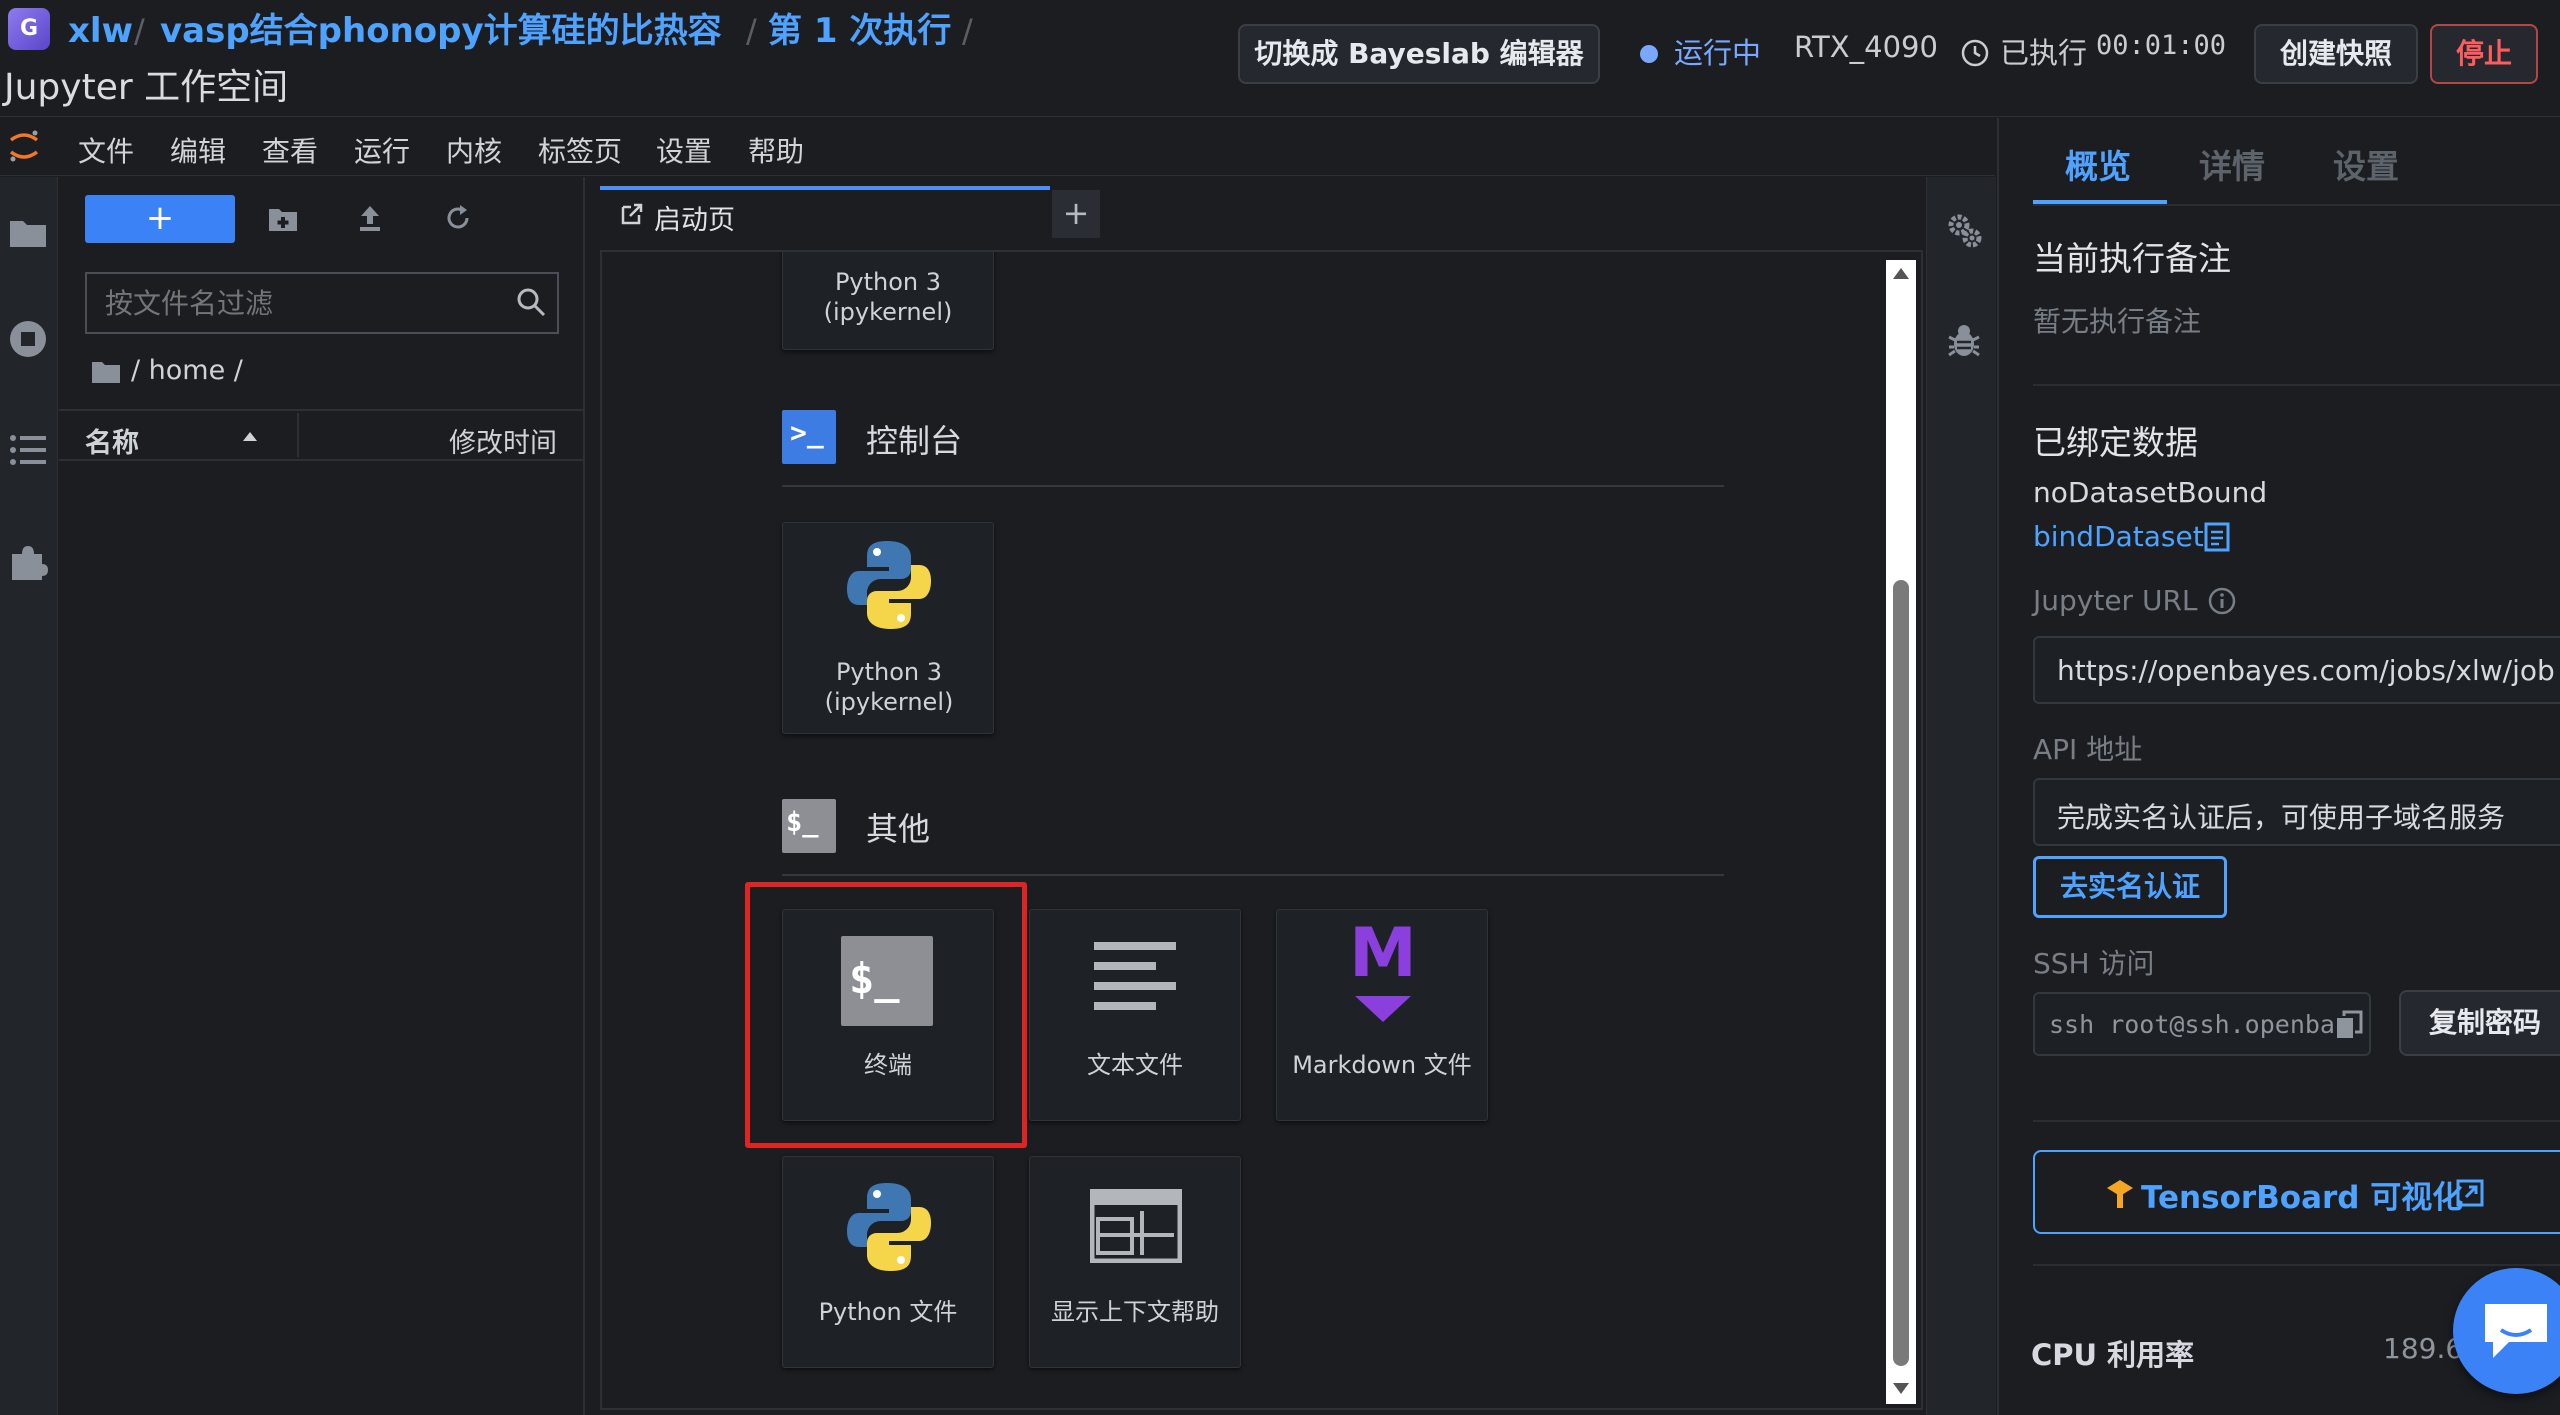 This screenshot has height=1415, width=2560. Describe the element at coordinates (1076, 214) in the screenshot. I see `add-tab-button: +` at that location.